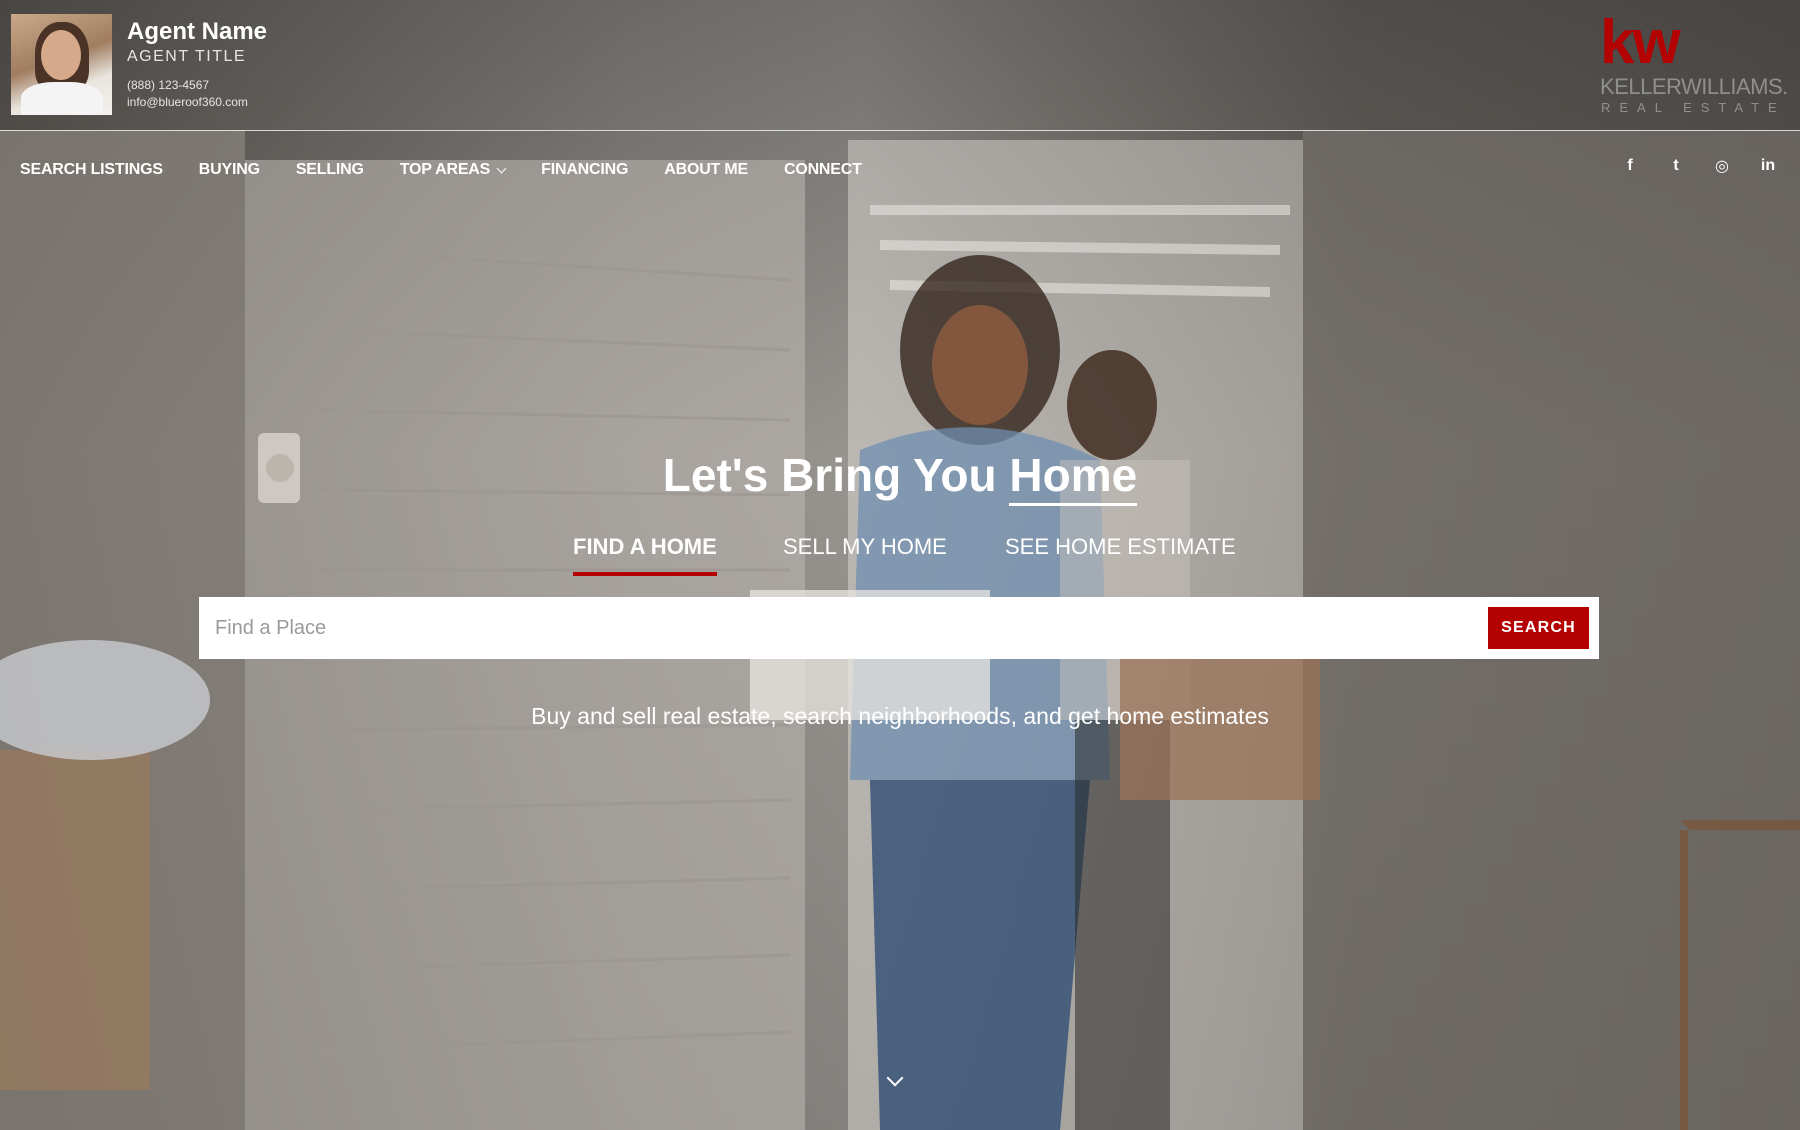 The height and width of the screenshot is (1130, 1800). Describe the element at coordinates (1538, 628) in the screenshot. I see `search-button: SEARCH` at that location.